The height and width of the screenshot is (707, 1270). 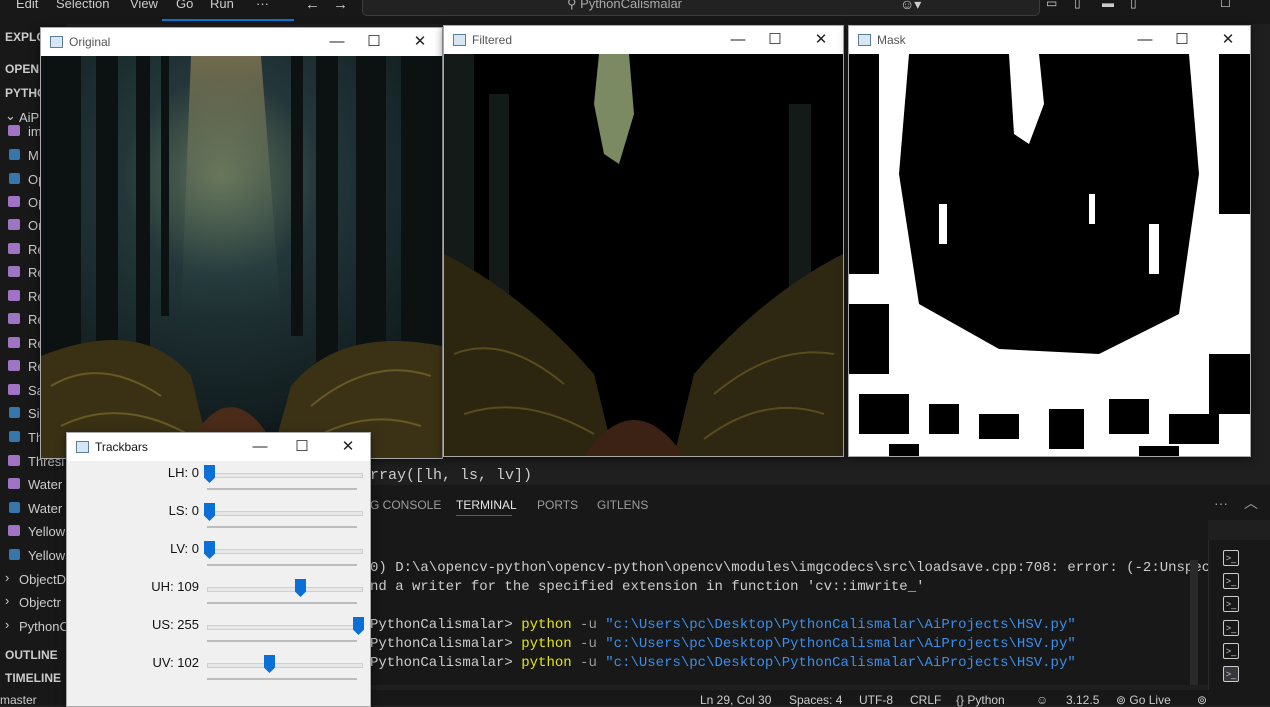 I want to click on menu-edit: Edit, so click(x=27, y=5).